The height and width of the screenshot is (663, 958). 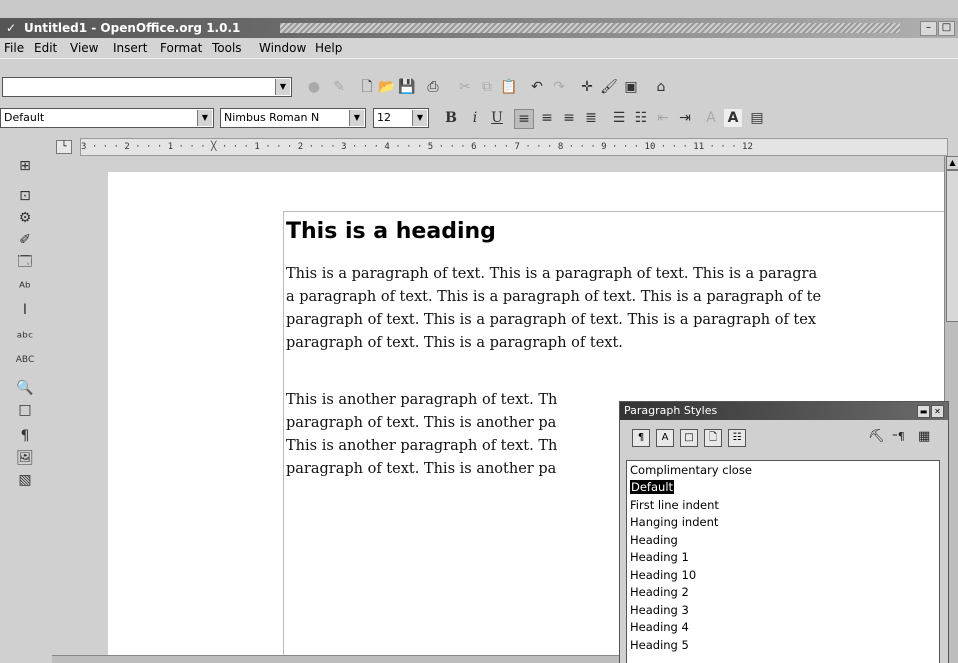 What do you see at coordinates (487, 87) in the screenshot?
I see `copy-icon: ⧉` at bounding box center [487, 87].